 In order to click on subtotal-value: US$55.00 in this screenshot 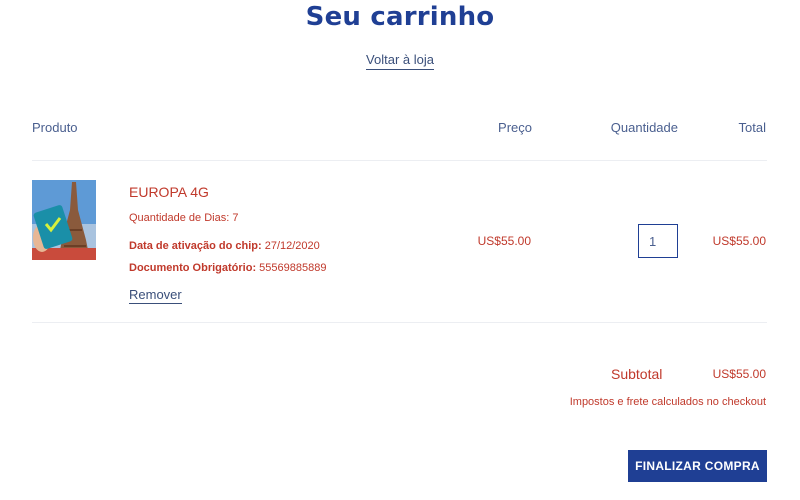, I will do `click(739, 374)`.